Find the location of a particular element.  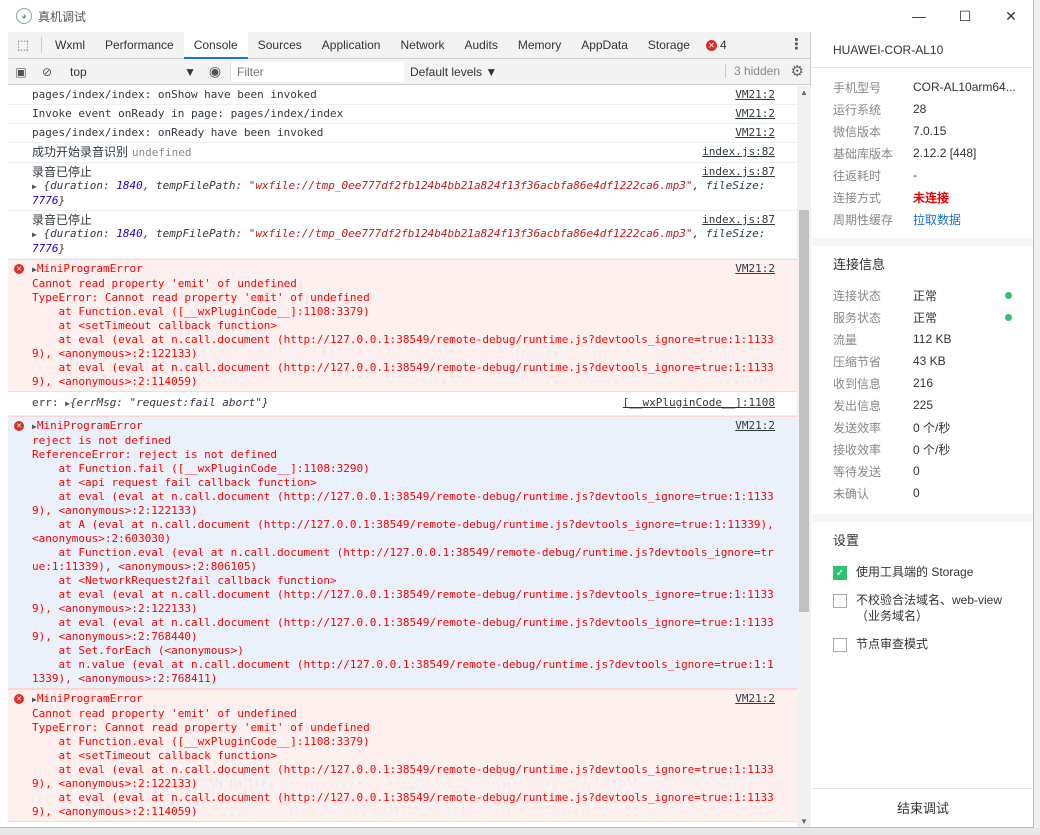

conn-row: 连接状态 正常 is located at coordinates (922, 295).